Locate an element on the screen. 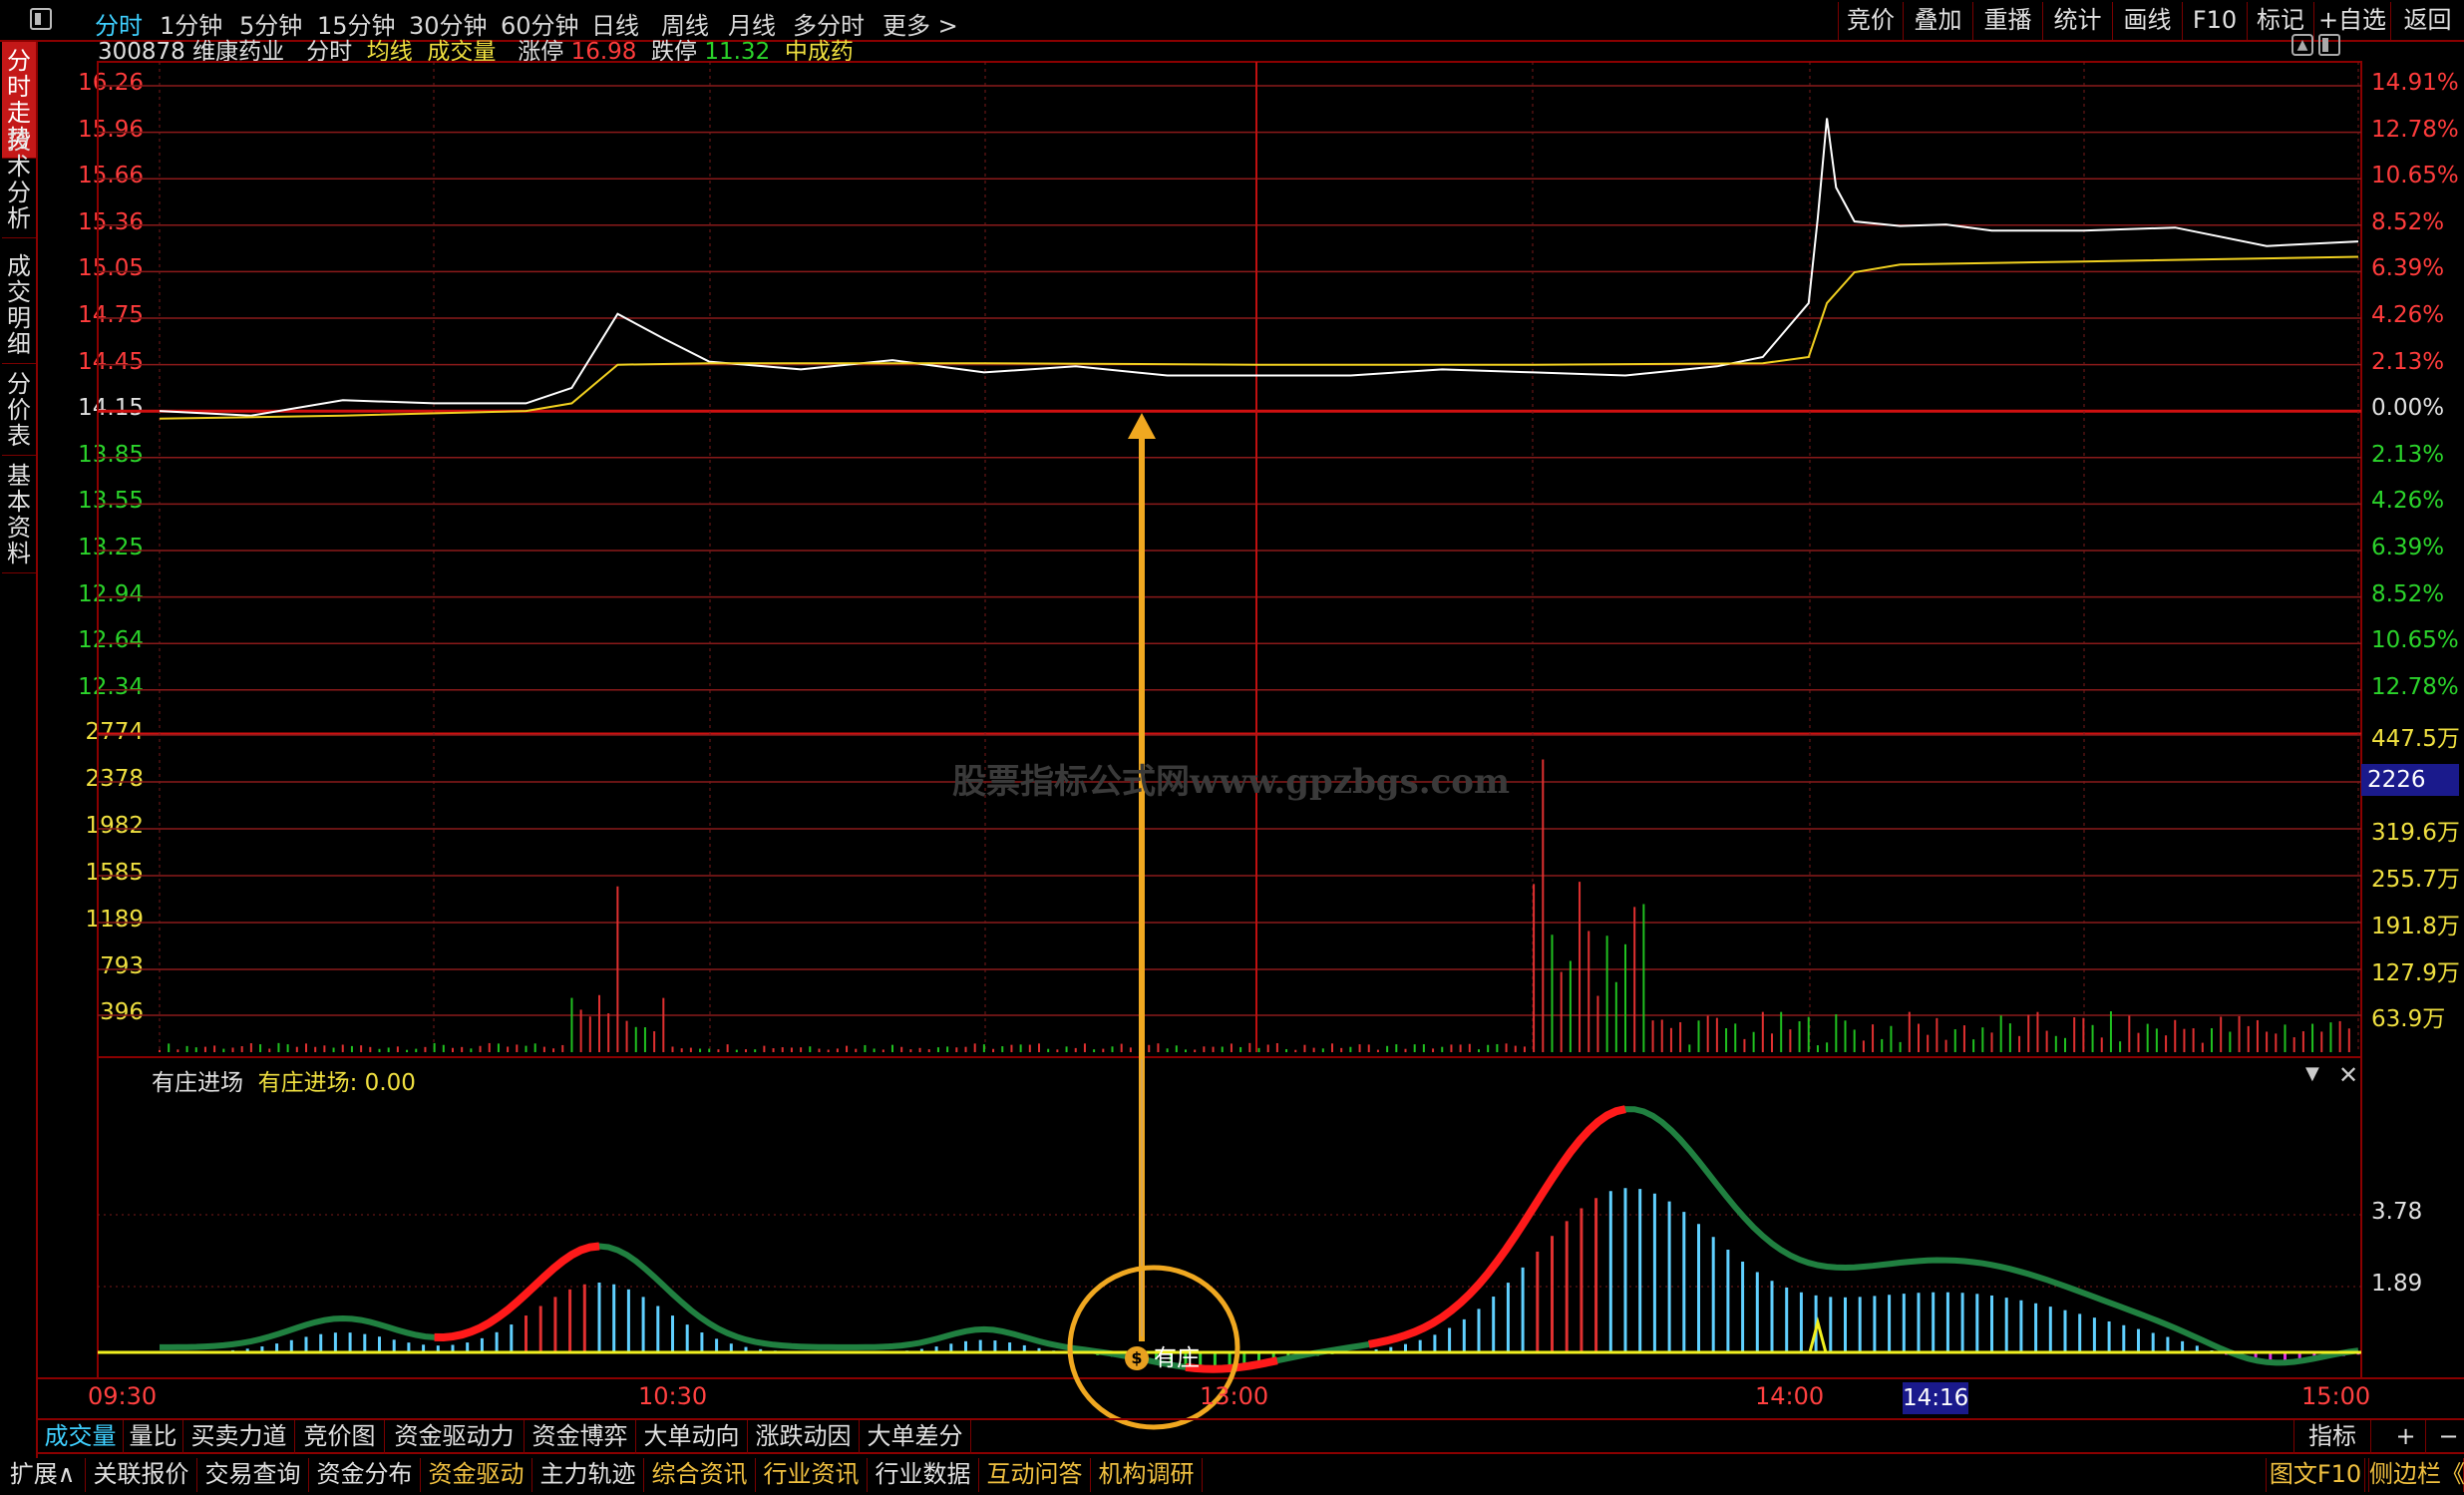  indicator-name: 有庄进场 is located at coordinates (197, 1083).